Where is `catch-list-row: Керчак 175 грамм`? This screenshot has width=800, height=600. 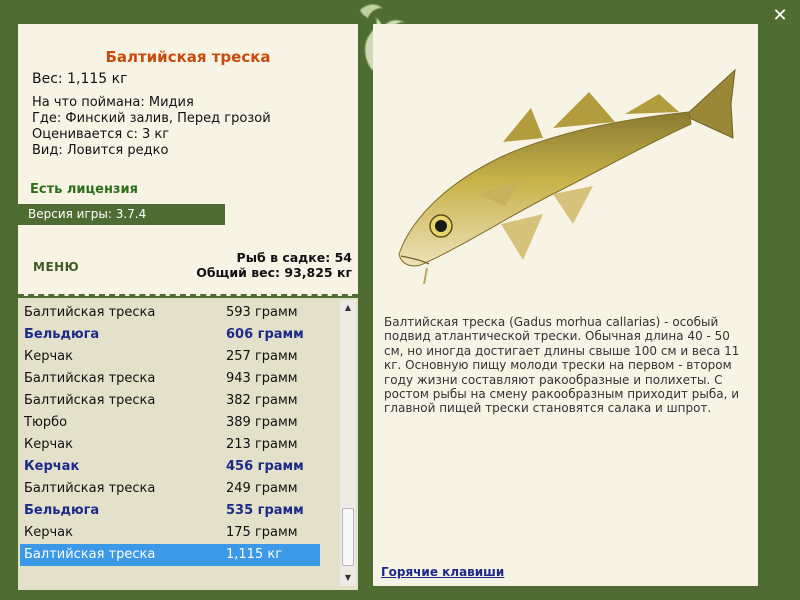
catch-list-row: Керчак 175 грамм is located at coordinates (170, 533).